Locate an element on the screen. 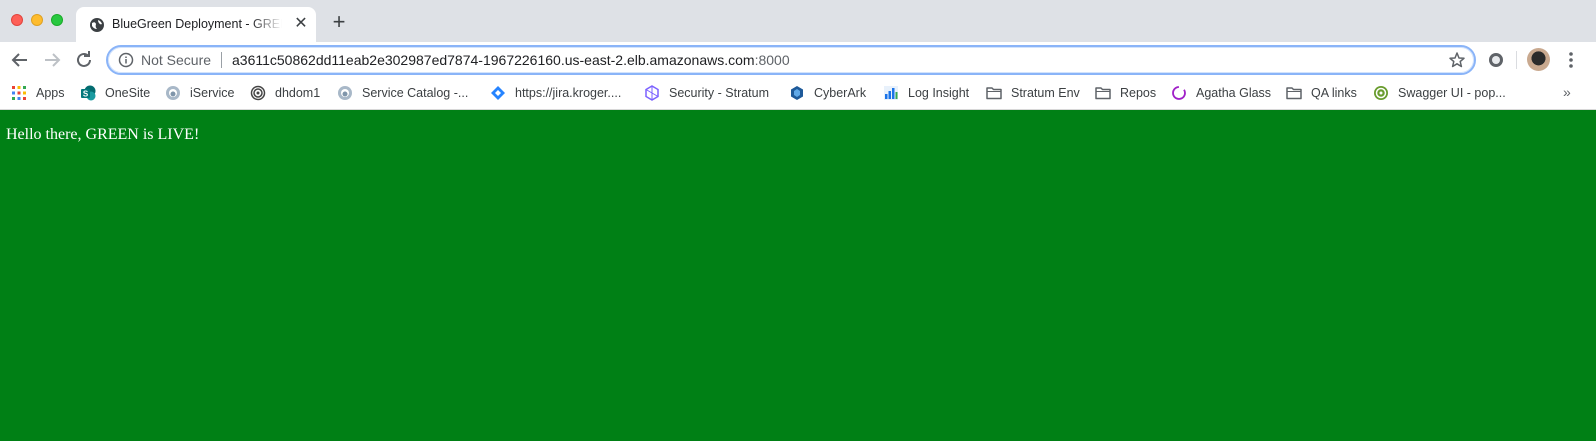 This screenshot has width=1596, height=441. ring-icon is located at coordinates (1179, 93).